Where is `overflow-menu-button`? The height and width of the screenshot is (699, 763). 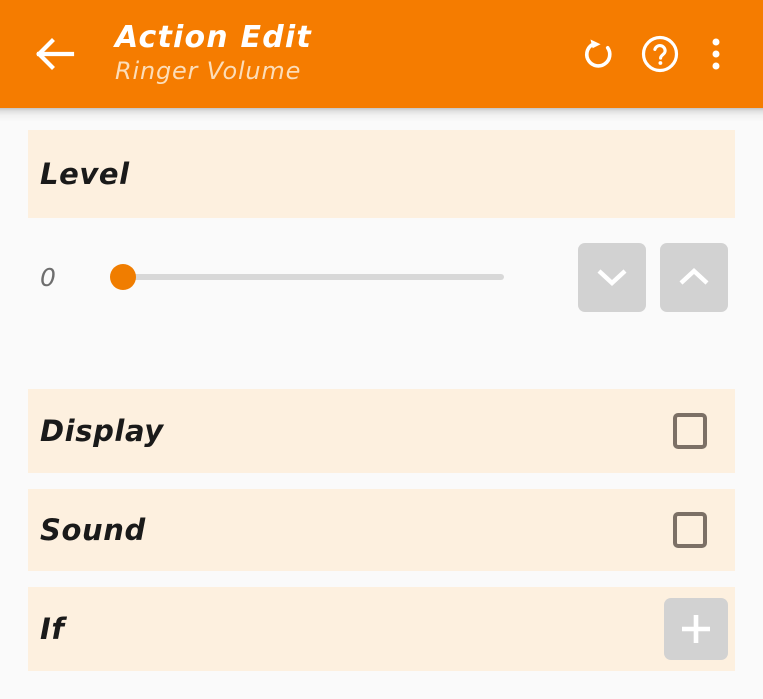 overflow-menu-button is located at coordinates (716, 54).